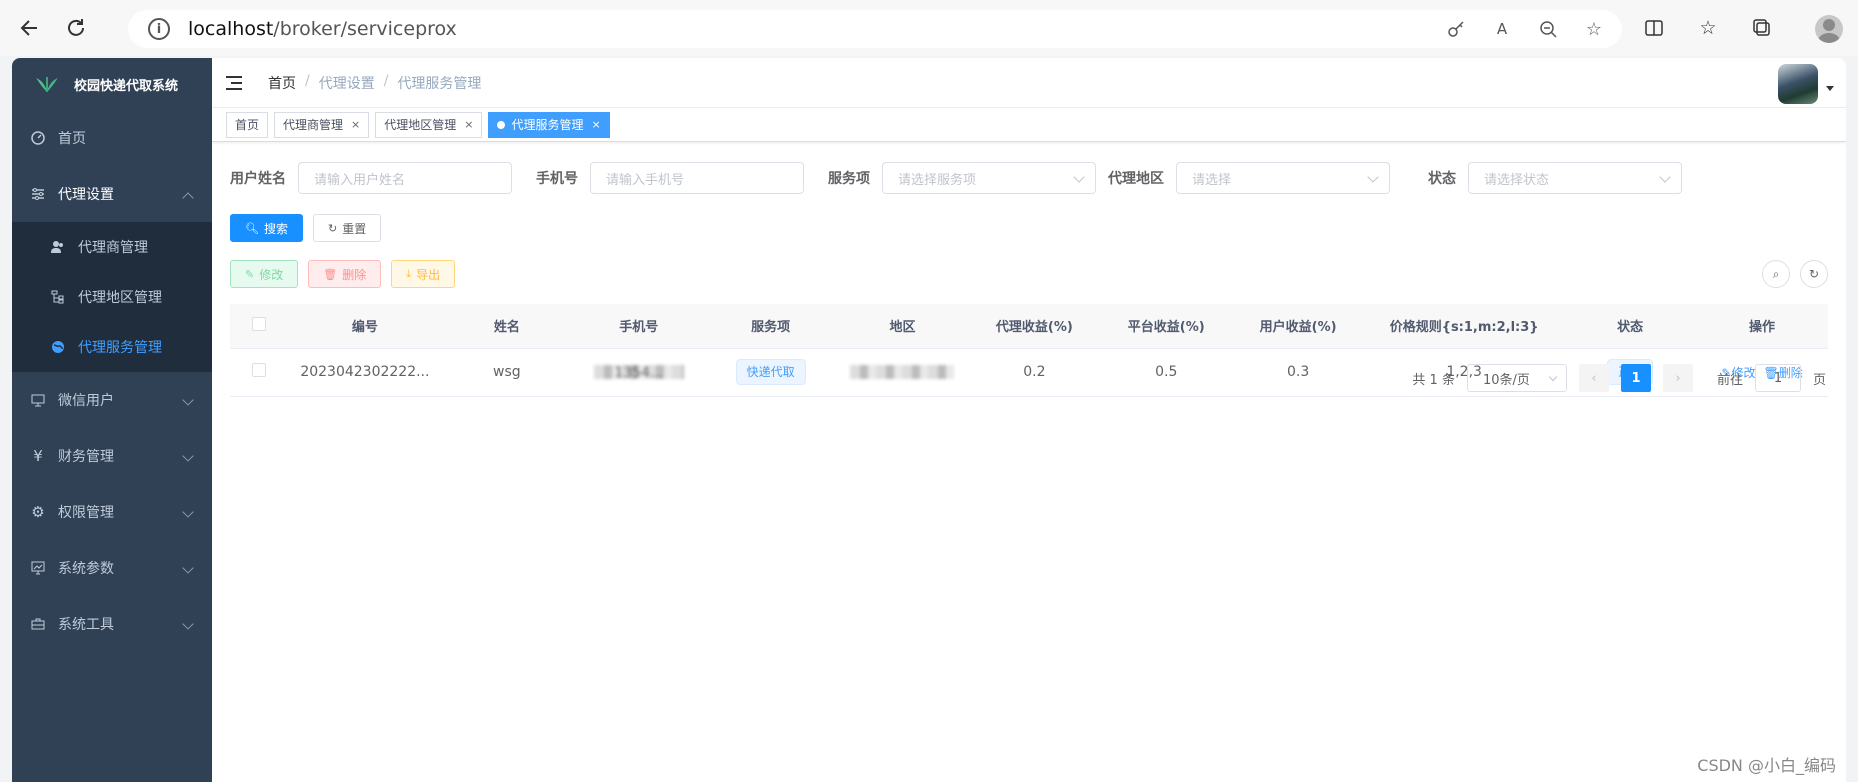 Image resolution: width=1858 pixels, height=782 pixels. I want to click on caret-down-icon, so click(1830, 88).